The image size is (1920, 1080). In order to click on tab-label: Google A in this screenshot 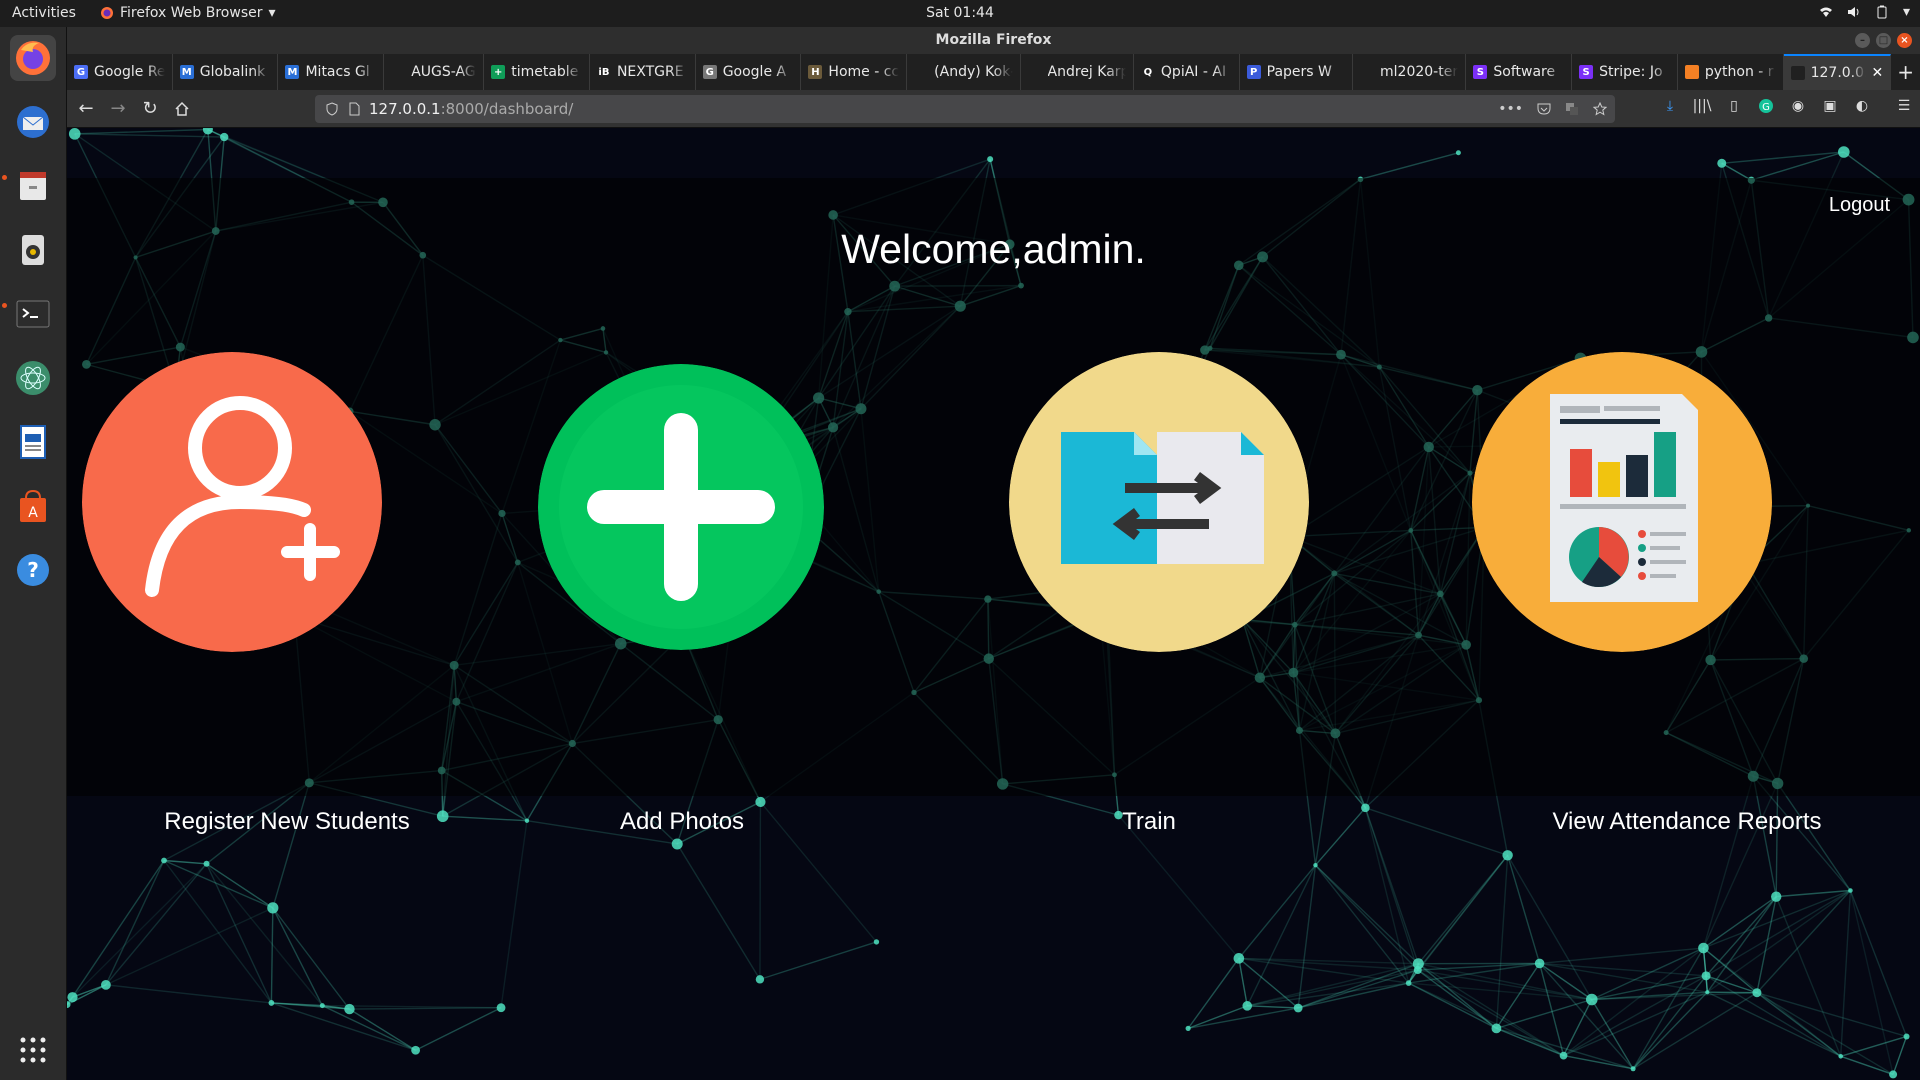, I will do `click(754, 72)`.